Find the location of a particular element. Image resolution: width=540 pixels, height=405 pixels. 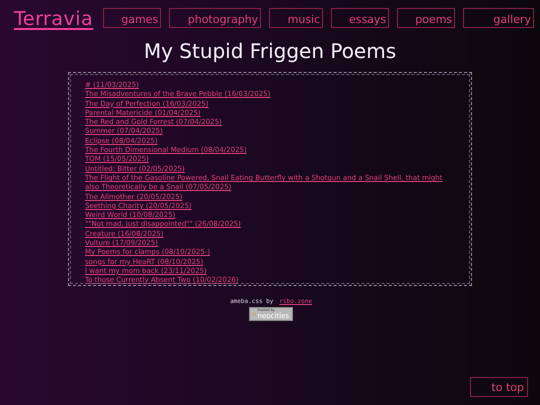

nav-link: photography is located at coordinates (215, 18).